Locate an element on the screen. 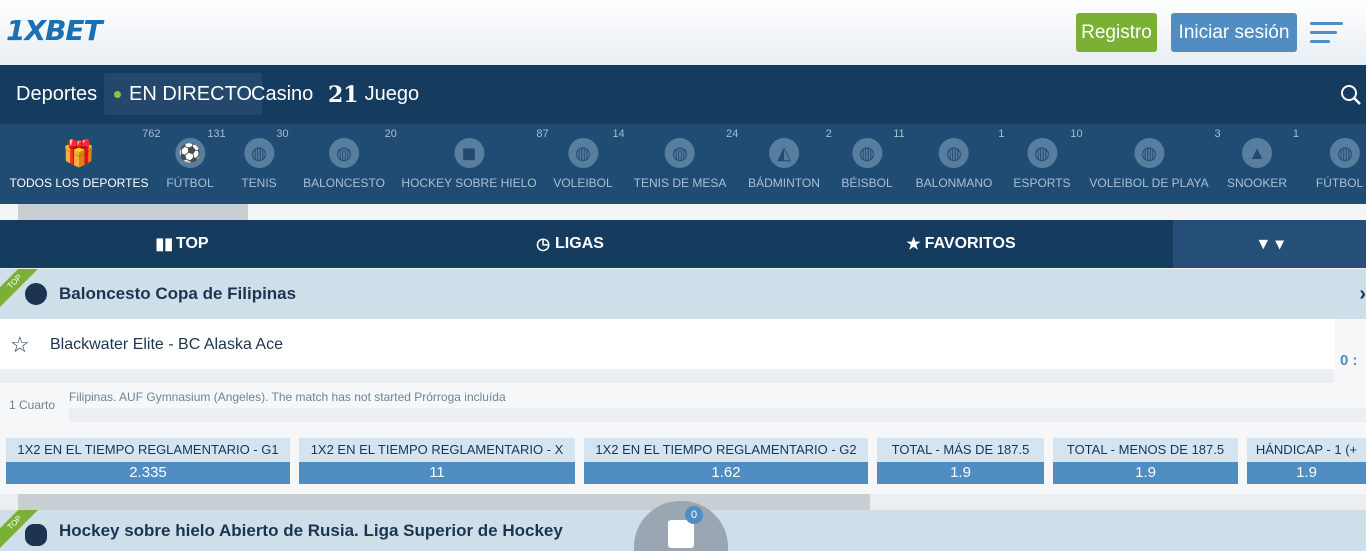 The height and width of the screenshot is (551, 1366). chevron-right-icon: › is located at coordinates (1362, 294).